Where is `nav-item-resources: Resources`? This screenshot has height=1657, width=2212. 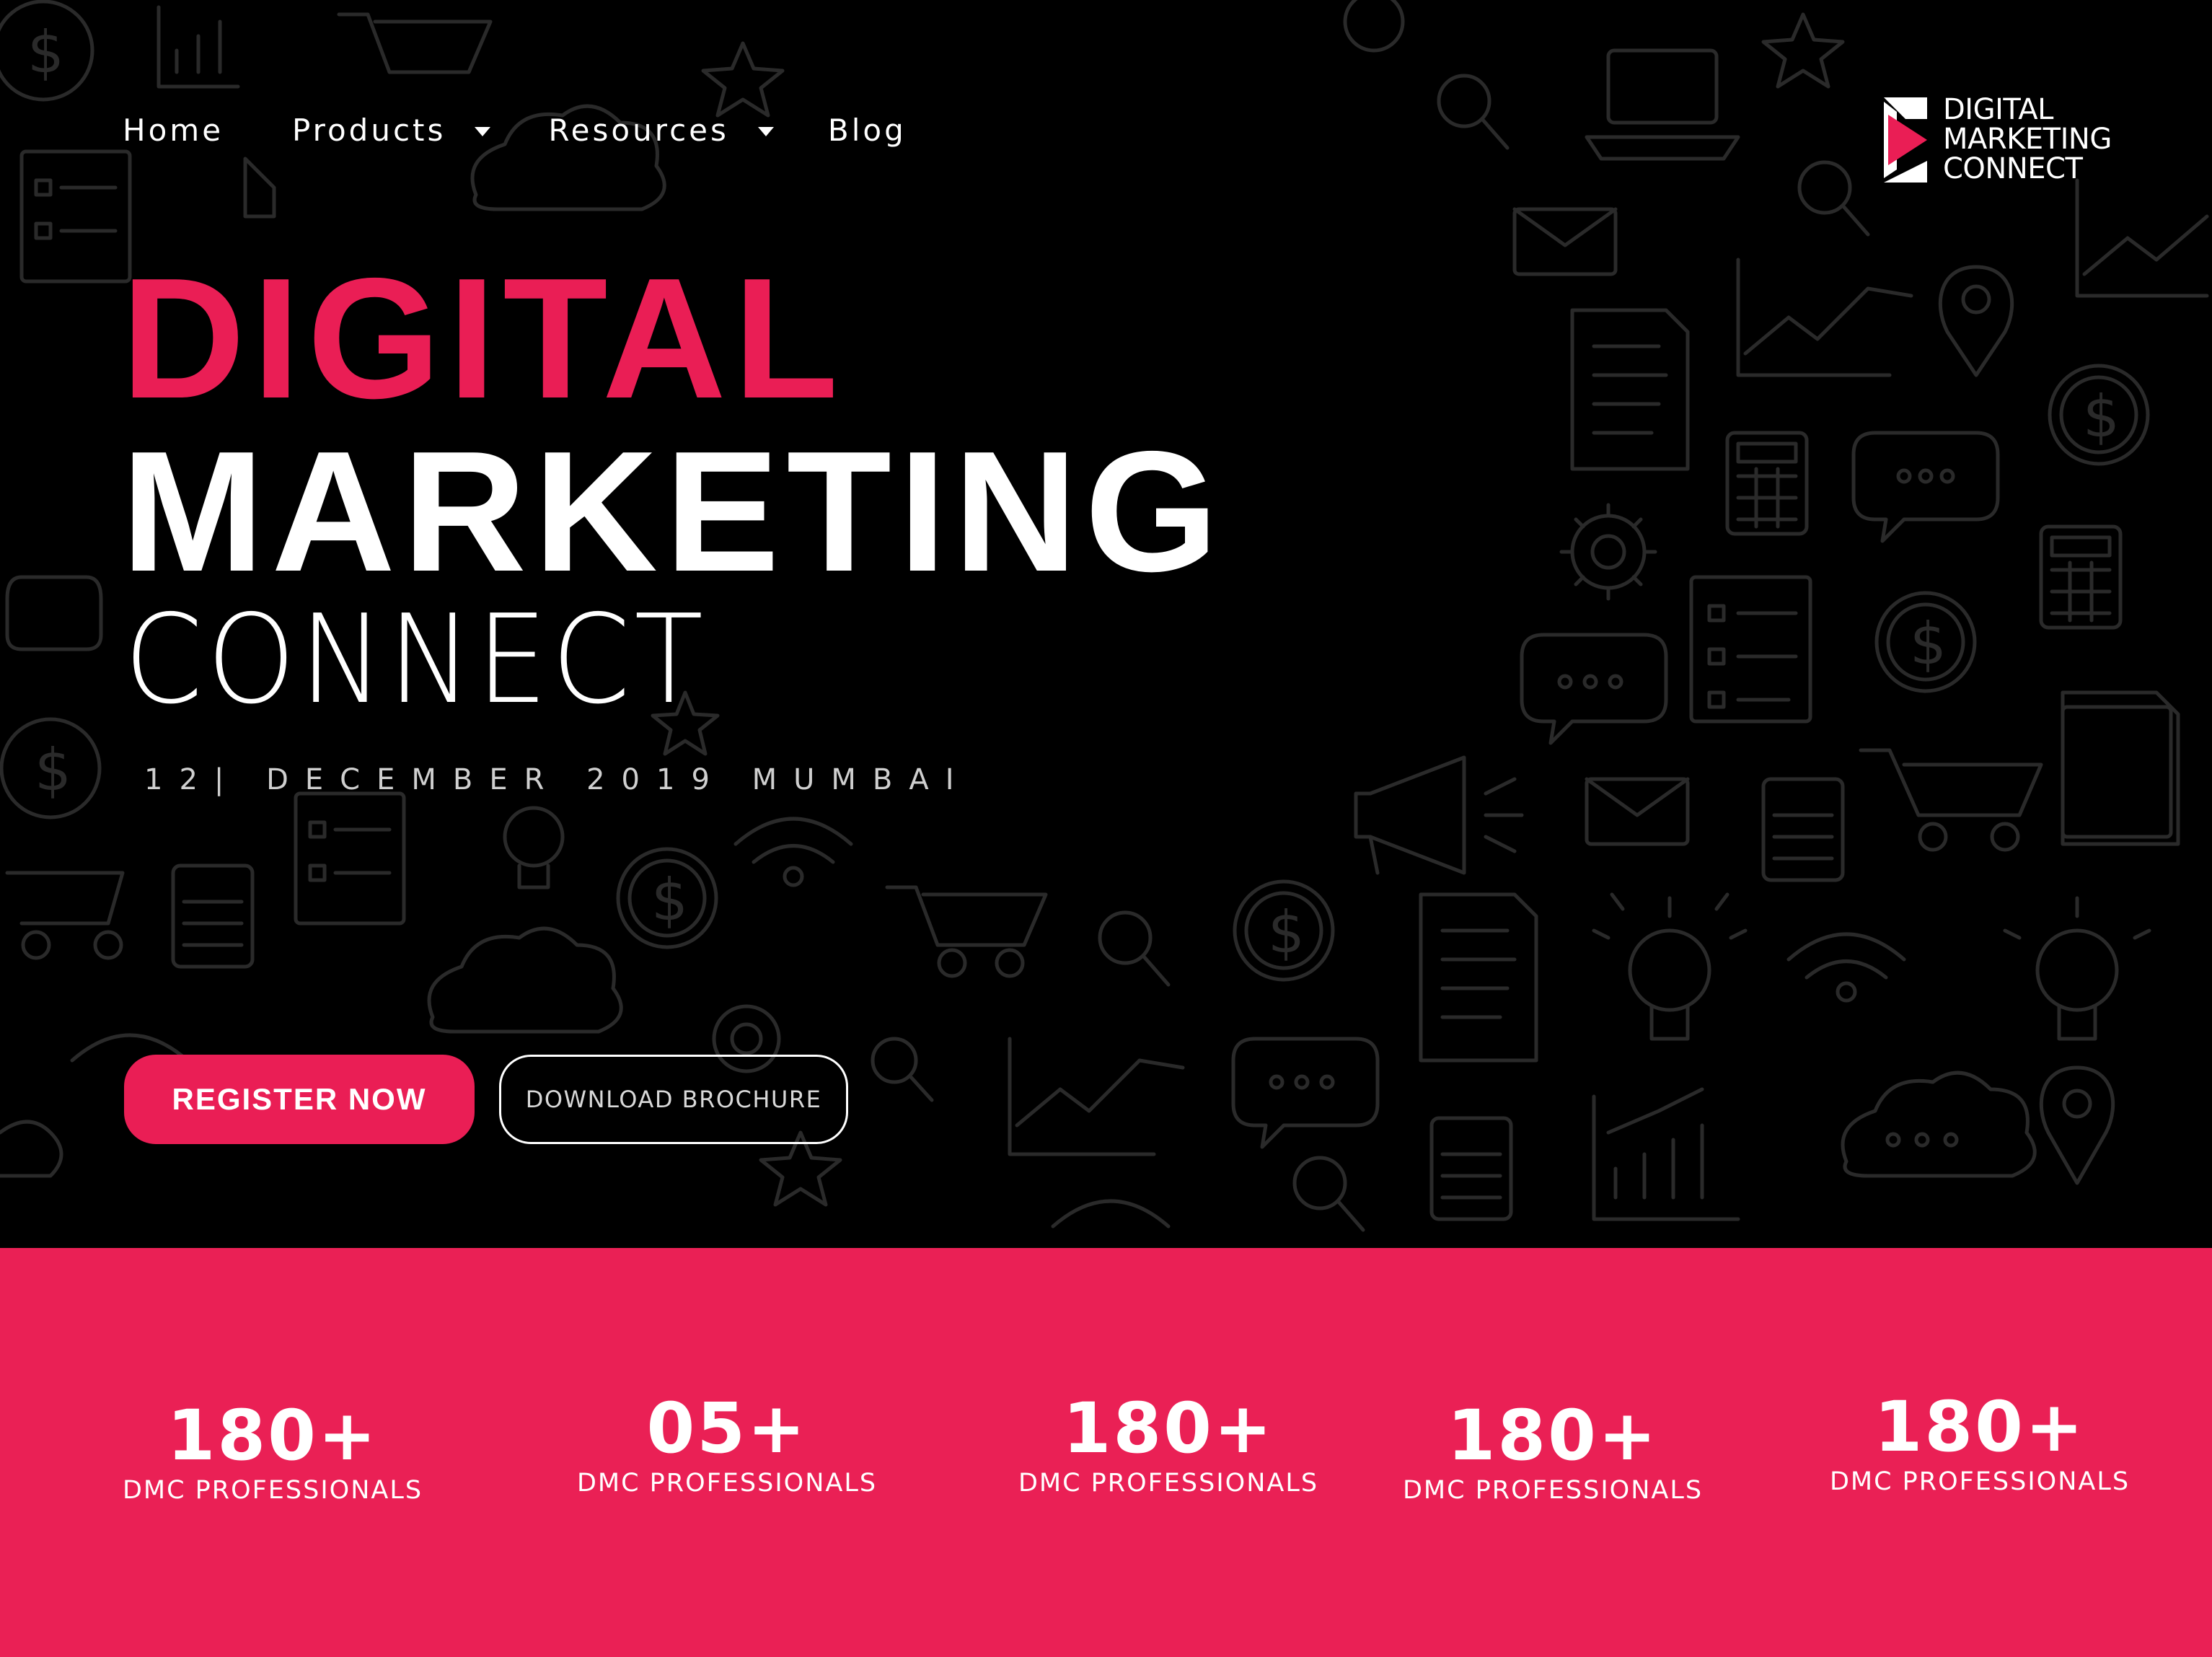 nav-item-resources: Resources is located at coordinates (661, 130).